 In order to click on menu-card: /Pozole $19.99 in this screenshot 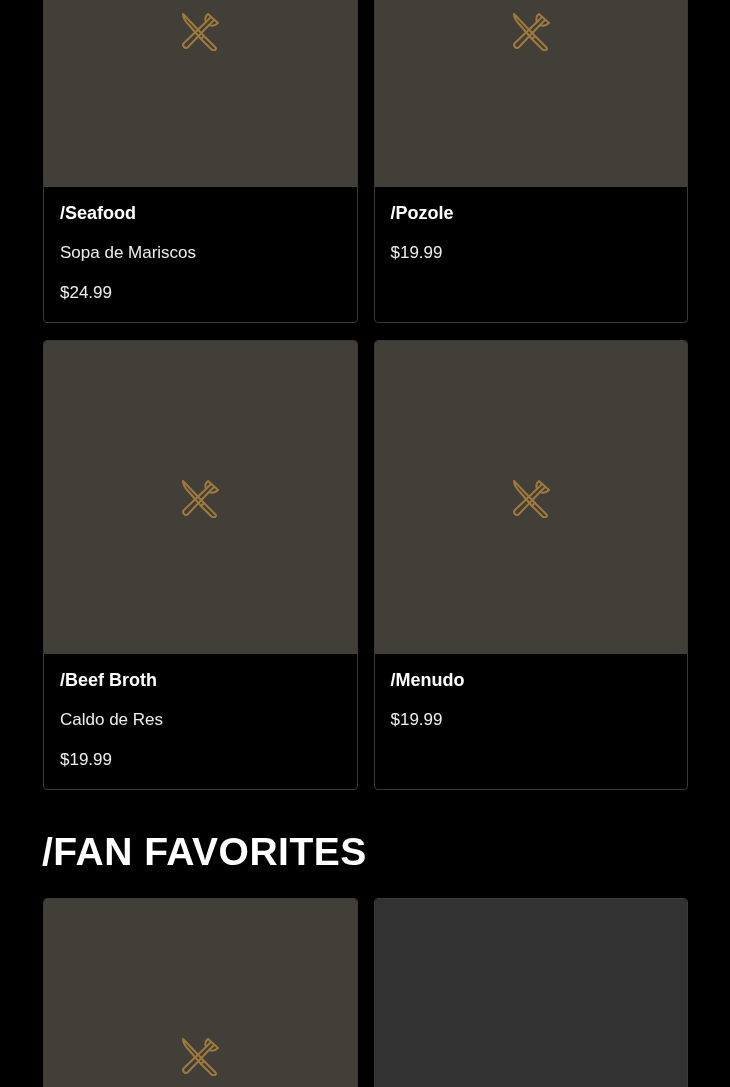, I will do `click(530, 161)`.